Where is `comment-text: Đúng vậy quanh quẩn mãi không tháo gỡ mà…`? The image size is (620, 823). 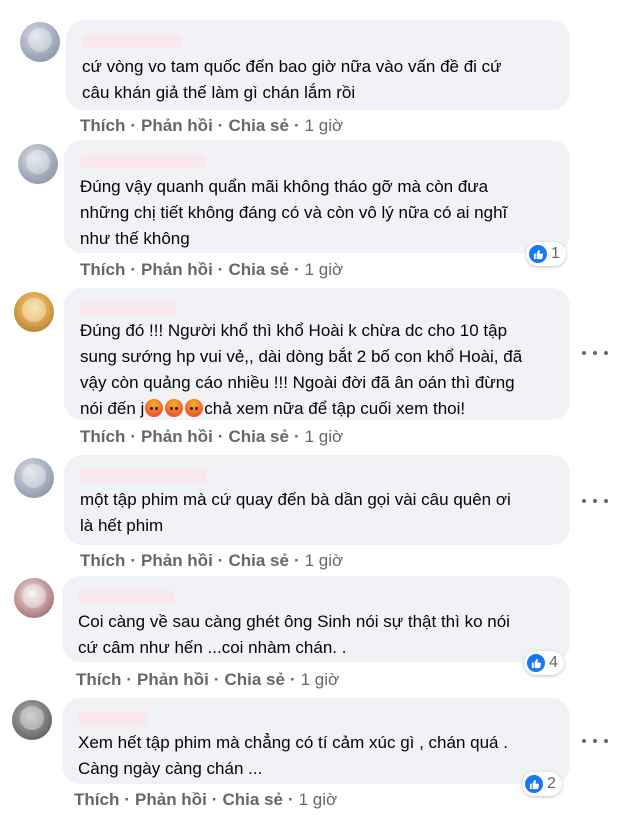
comment-text: Đúng vậy quanh quẩn mãi không tháo gỡ mà… is located at coordinates (294, 212).